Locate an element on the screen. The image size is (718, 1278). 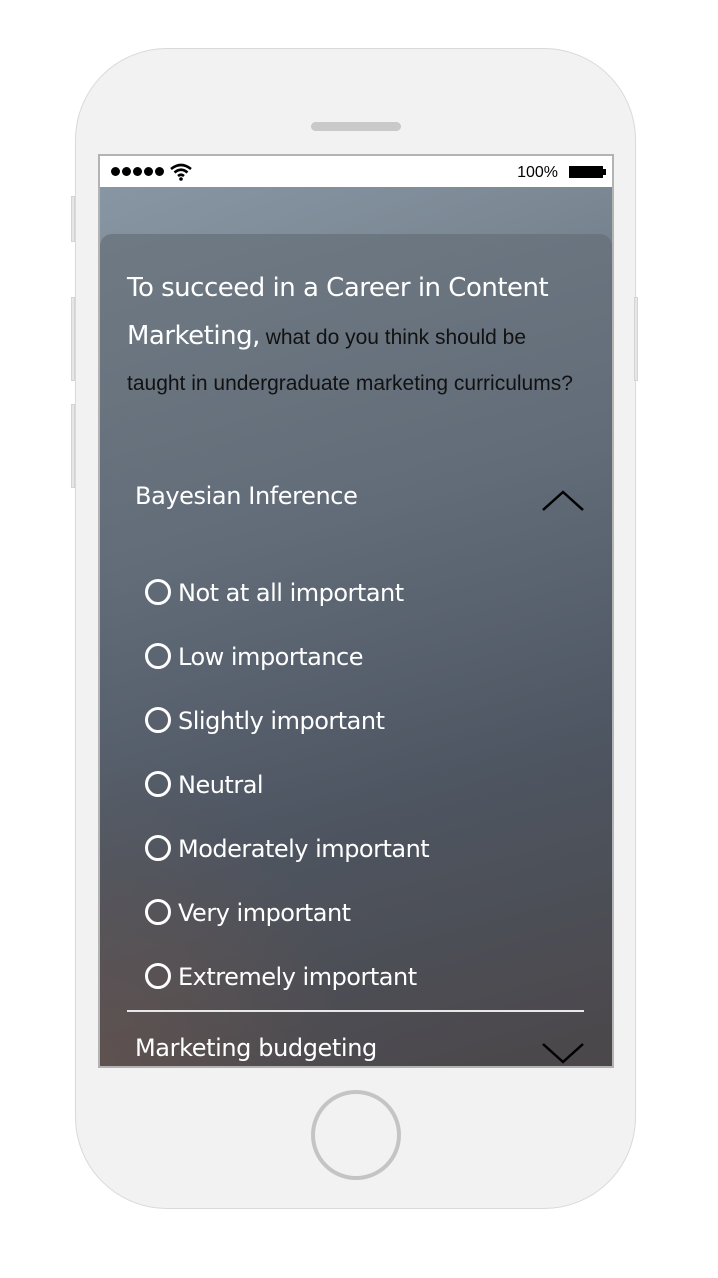
option-not-at-all-important: Not at all important is located at coordinates (355, 611).